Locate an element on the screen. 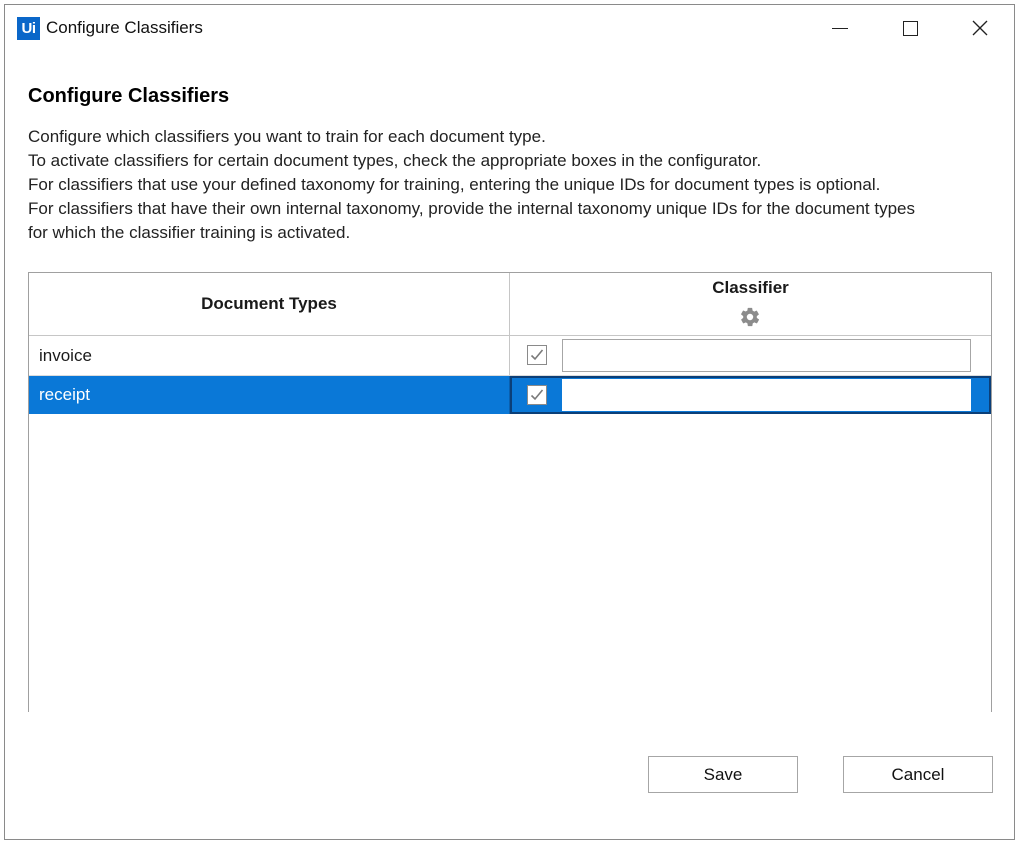  close-button is located at coordinates (980, 28).